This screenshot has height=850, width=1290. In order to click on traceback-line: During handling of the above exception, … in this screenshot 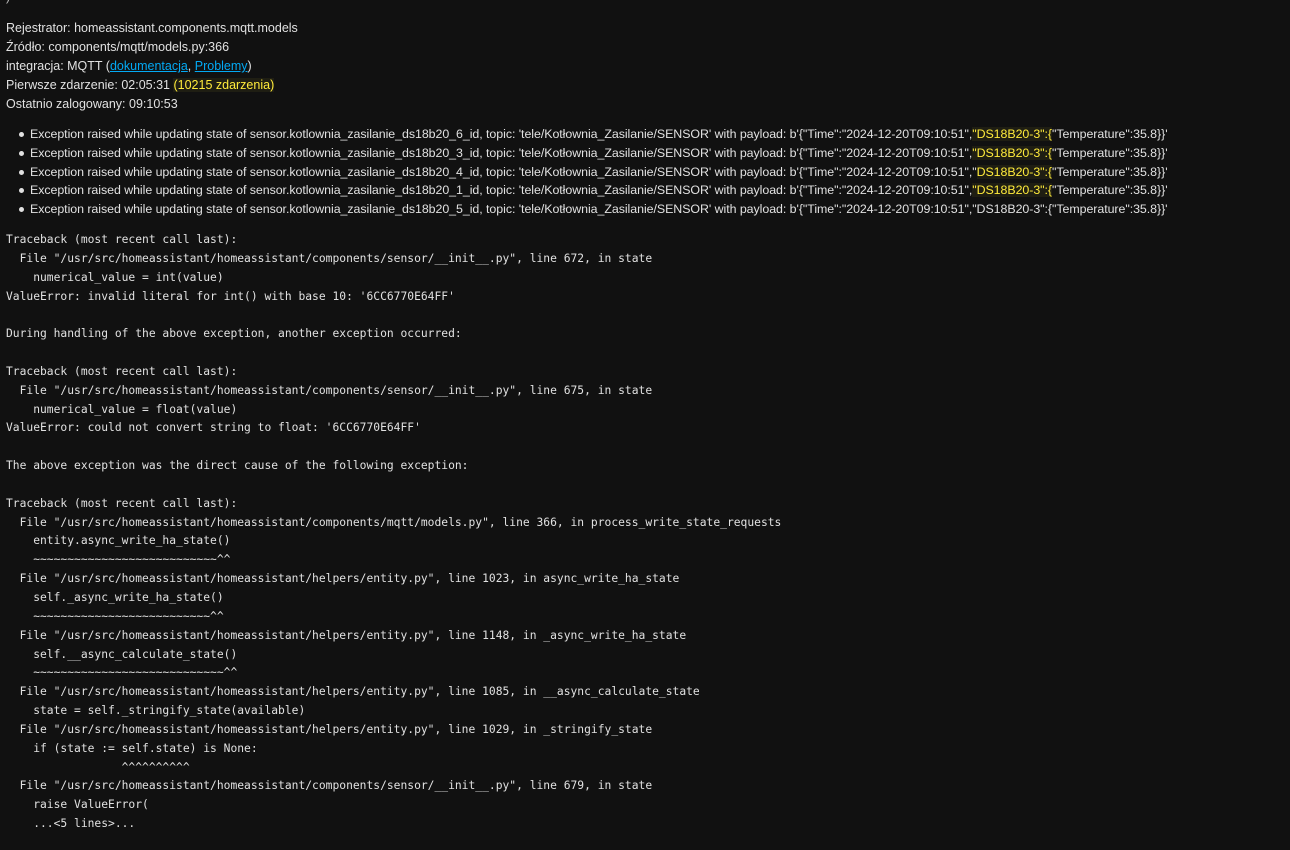, I will do `click(234, 334)`.